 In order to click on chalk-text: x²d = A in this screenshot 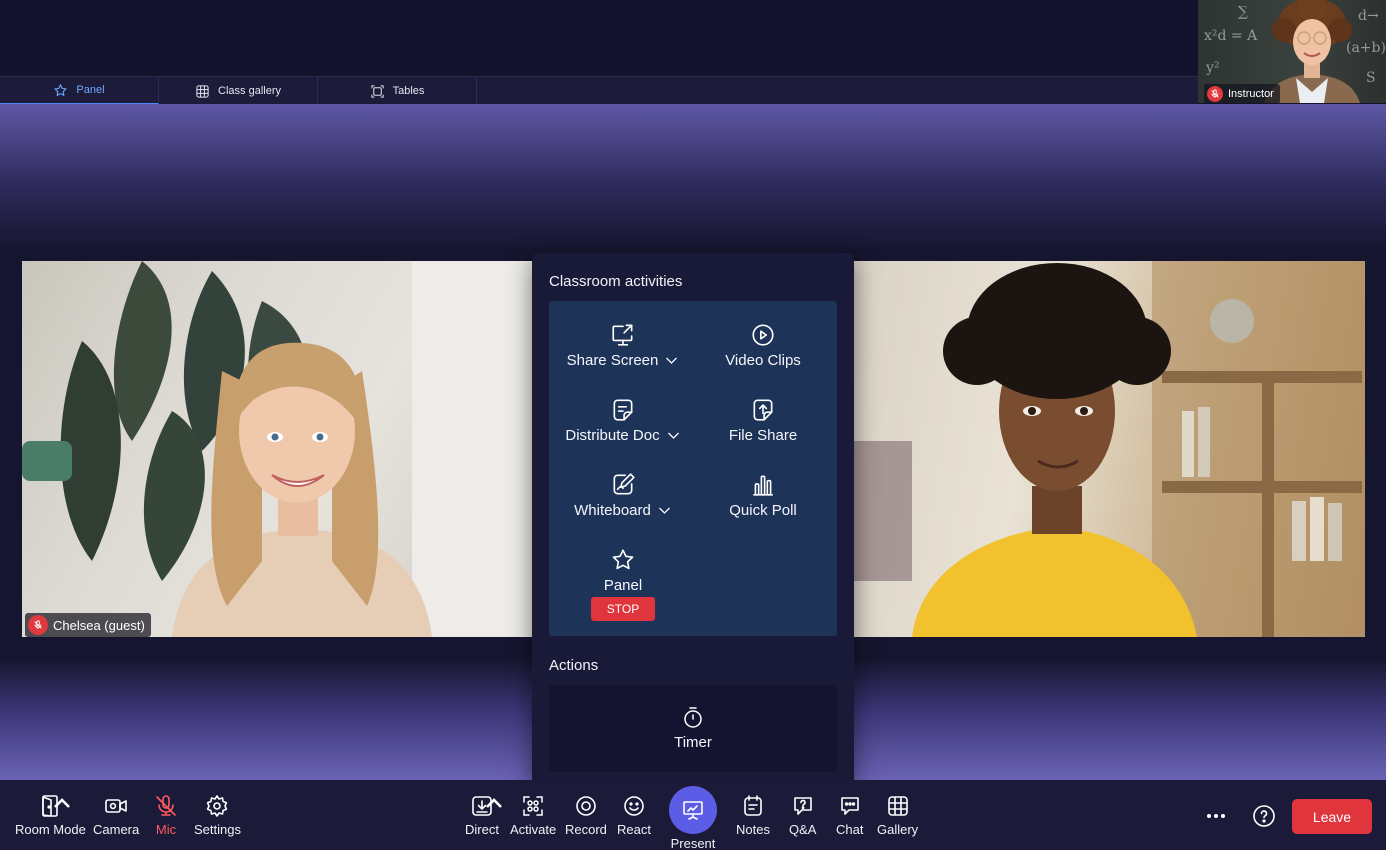, I will do `click(1231, 36)`.